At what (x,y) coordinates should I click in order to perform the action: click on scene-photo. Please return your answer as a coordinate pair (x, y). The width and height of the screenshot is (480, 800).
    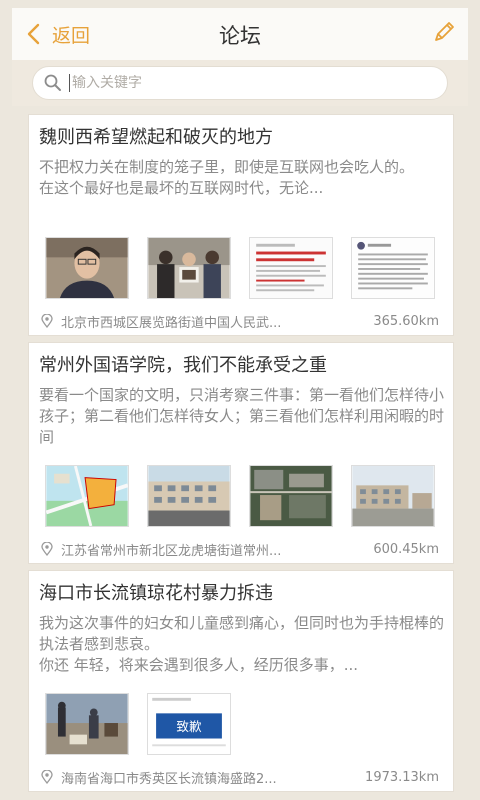
    Looking at the image, I should click on (87, 724).